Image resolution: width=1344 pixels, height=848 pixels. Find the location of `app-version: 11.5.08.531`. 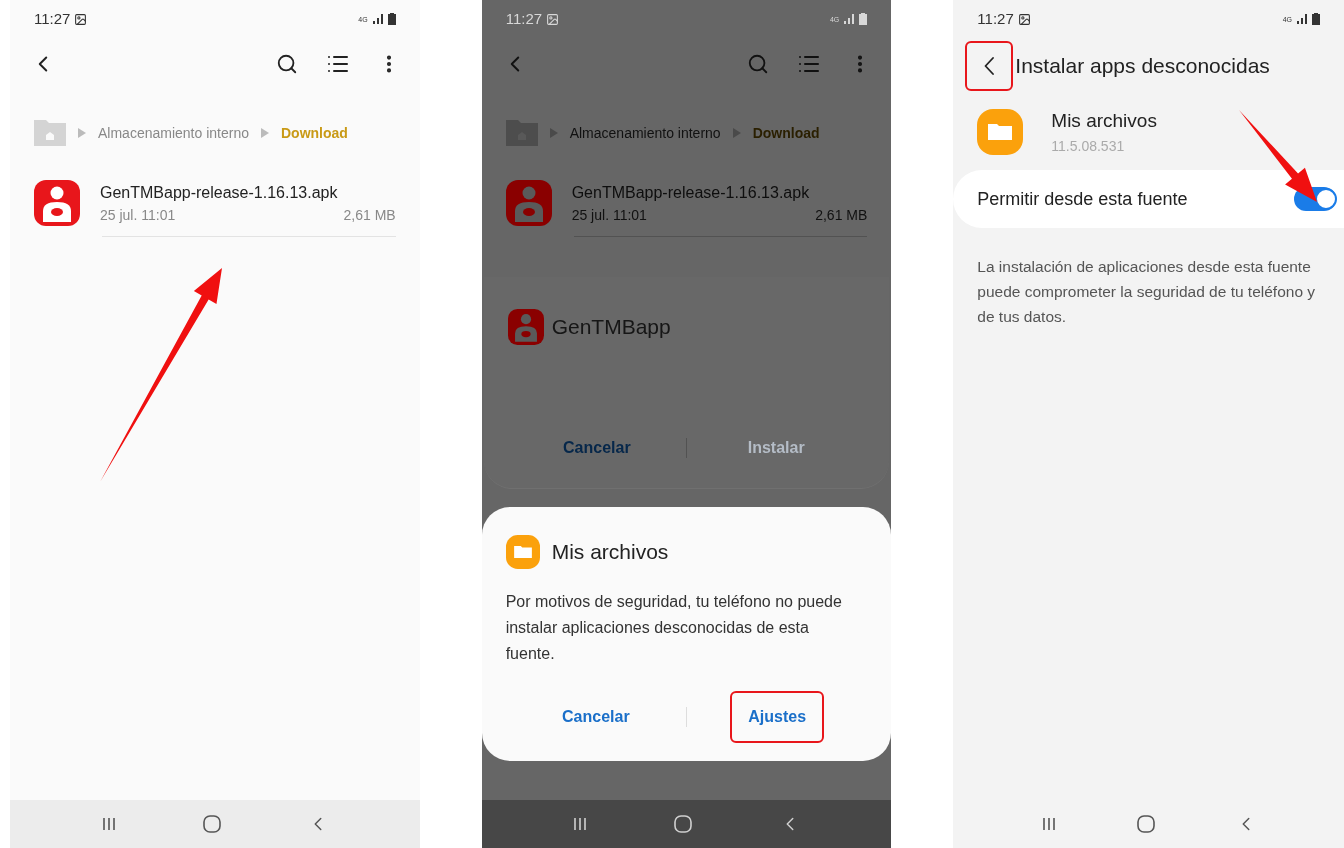

app-version: 11.5.08.531 is located at coordinates (1088, 146).